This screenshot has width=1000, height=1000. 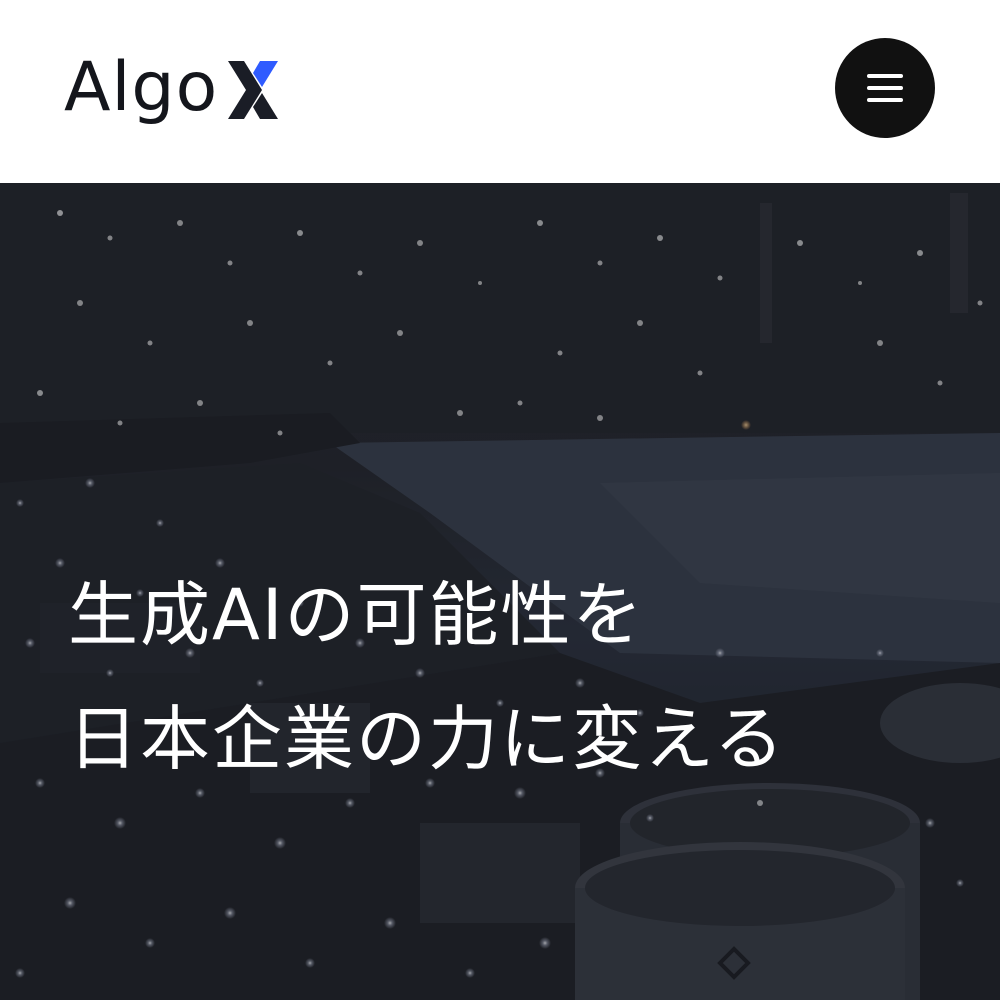 What do you see at coordinates (356, 615) in the screenshot?
I see `hero-headline-line-1: 生成AIの可能性を` at bounding box center [356, 615].